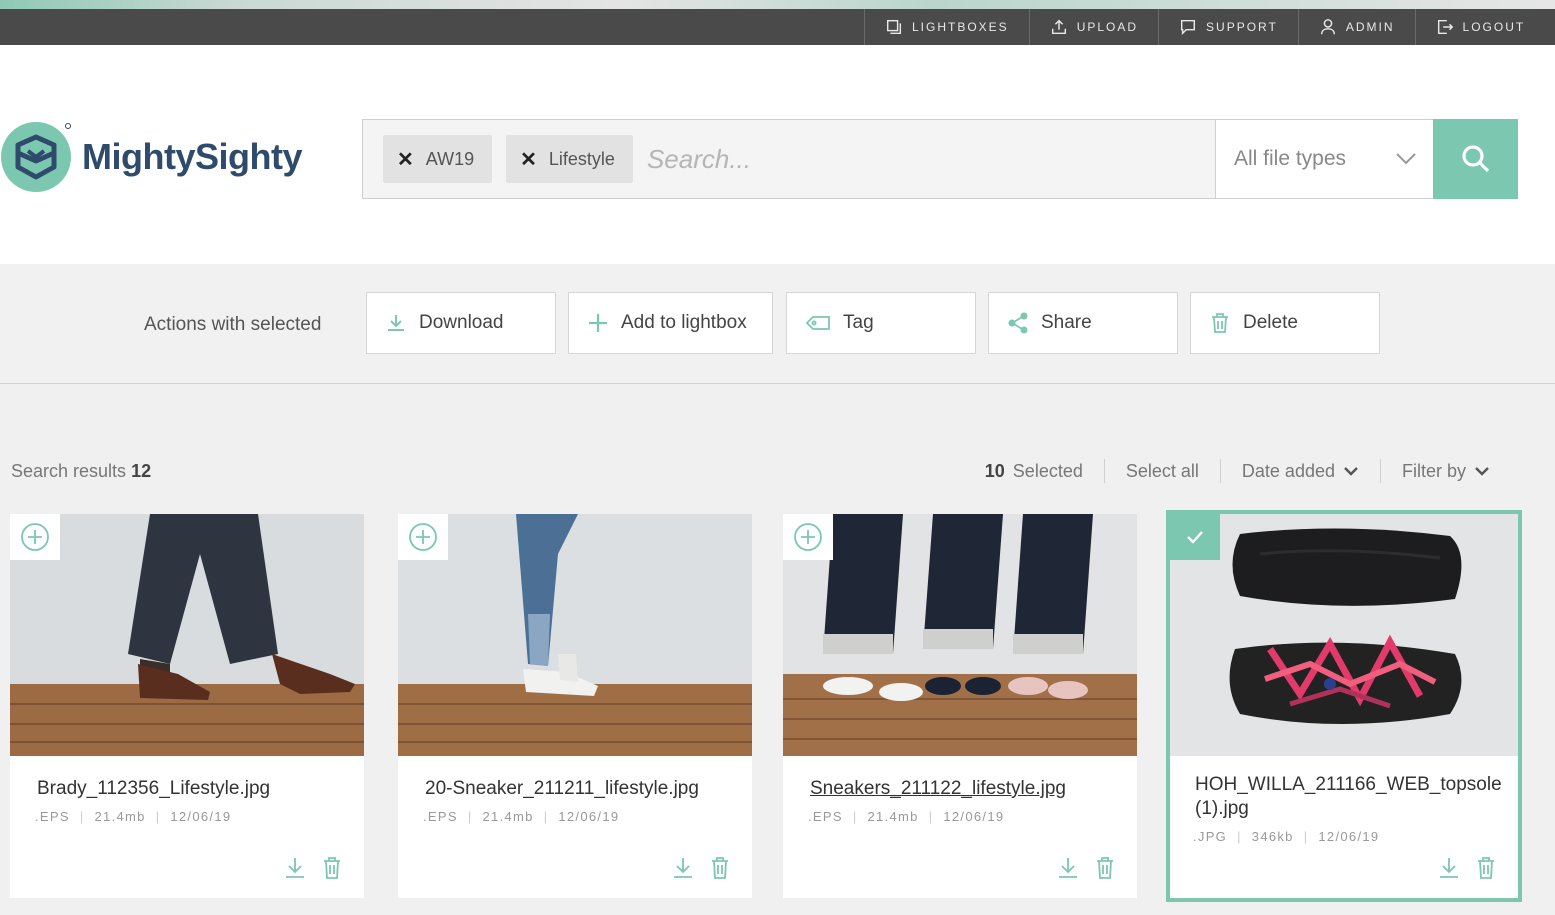 The height and width of the screenshot is (915, 1555). I want to click on download-button-label: Download, so click(461, 322).